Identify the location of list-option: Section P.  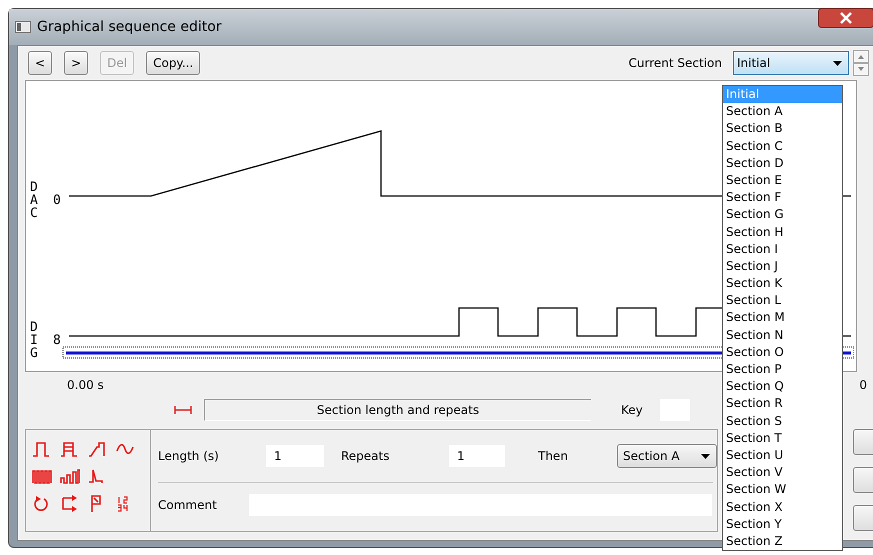
(782, 369).